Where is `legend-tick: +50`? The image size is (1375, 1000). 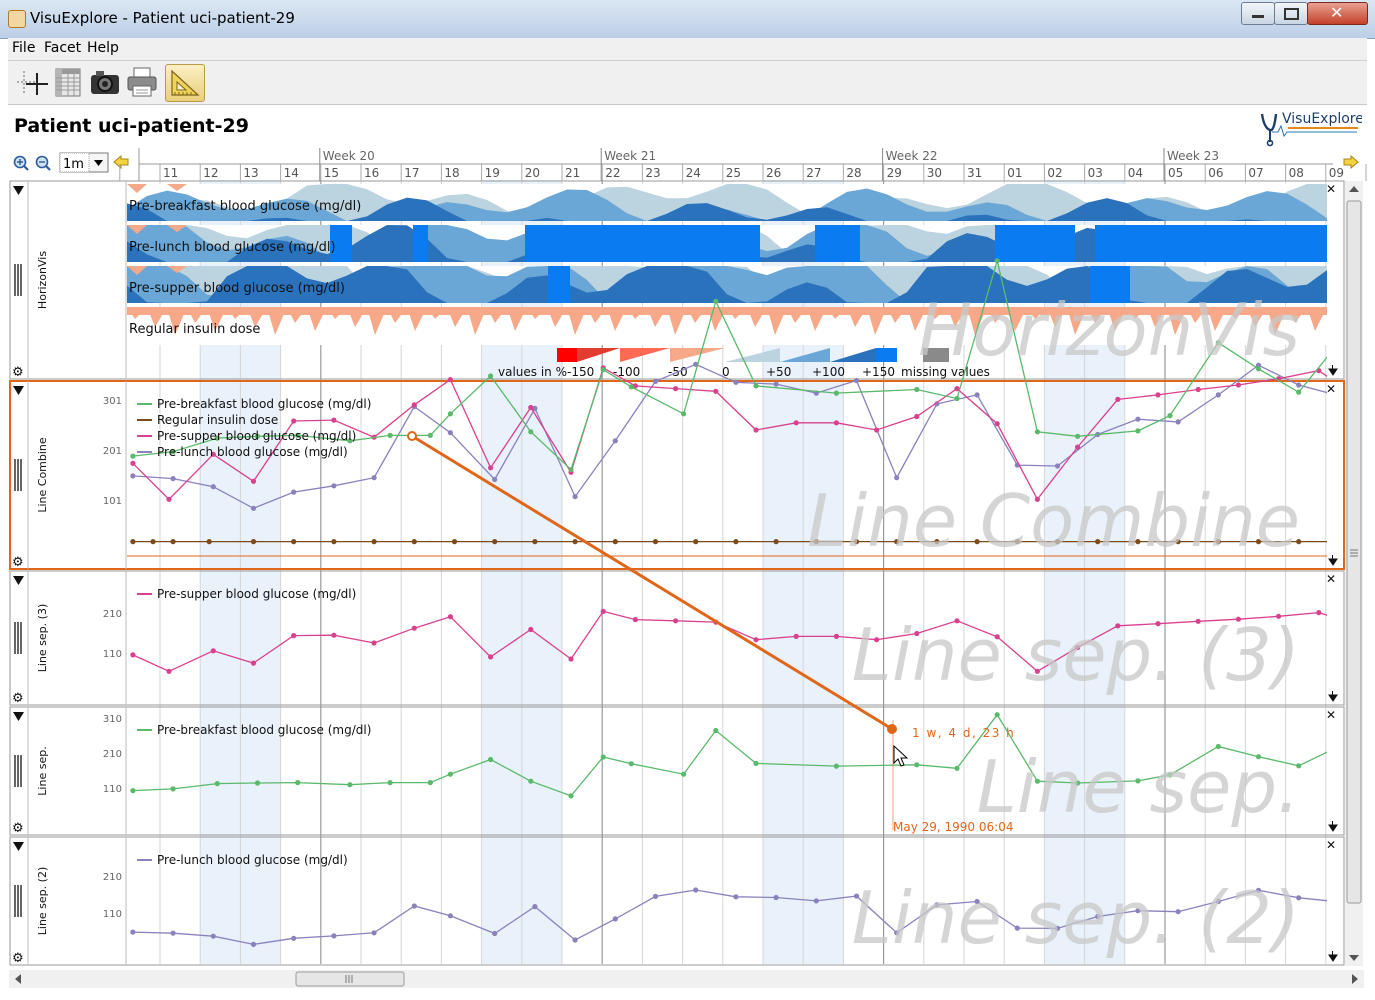
legend-tick: +50 is located at coordinates (778, 372).